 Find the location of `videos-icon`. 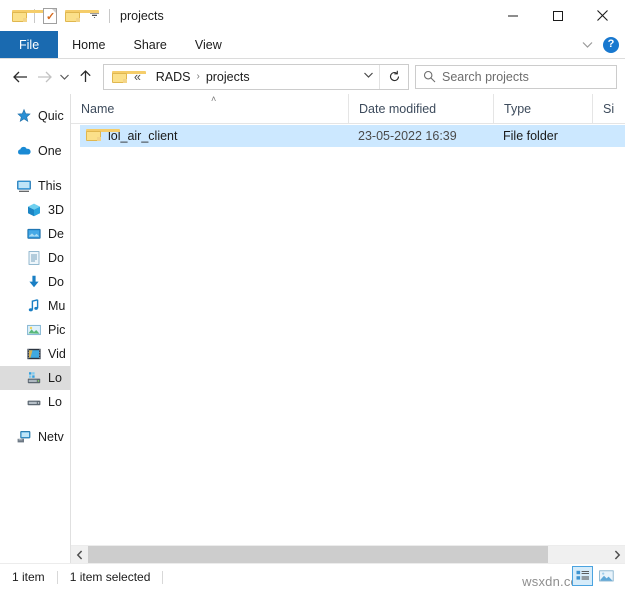

videos-icon is located at coordinates (34, 354).